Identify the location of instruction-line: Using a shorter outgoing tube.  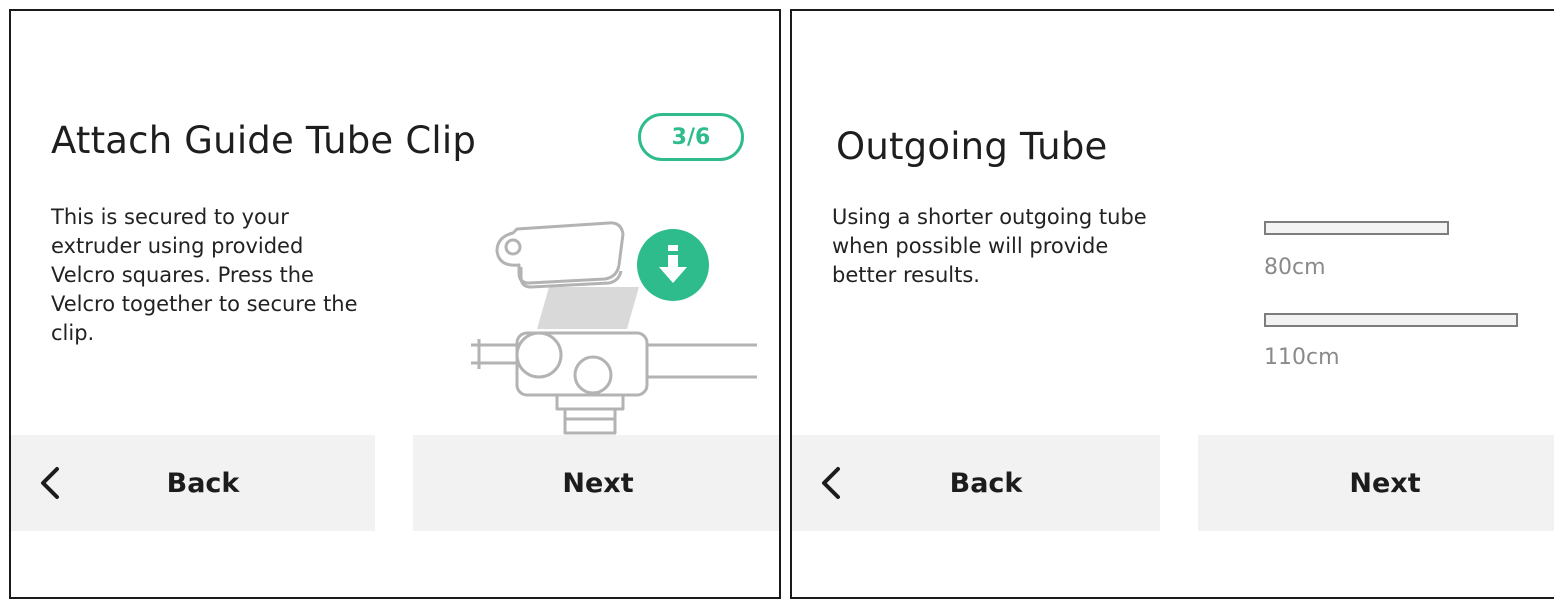
(989, 217).